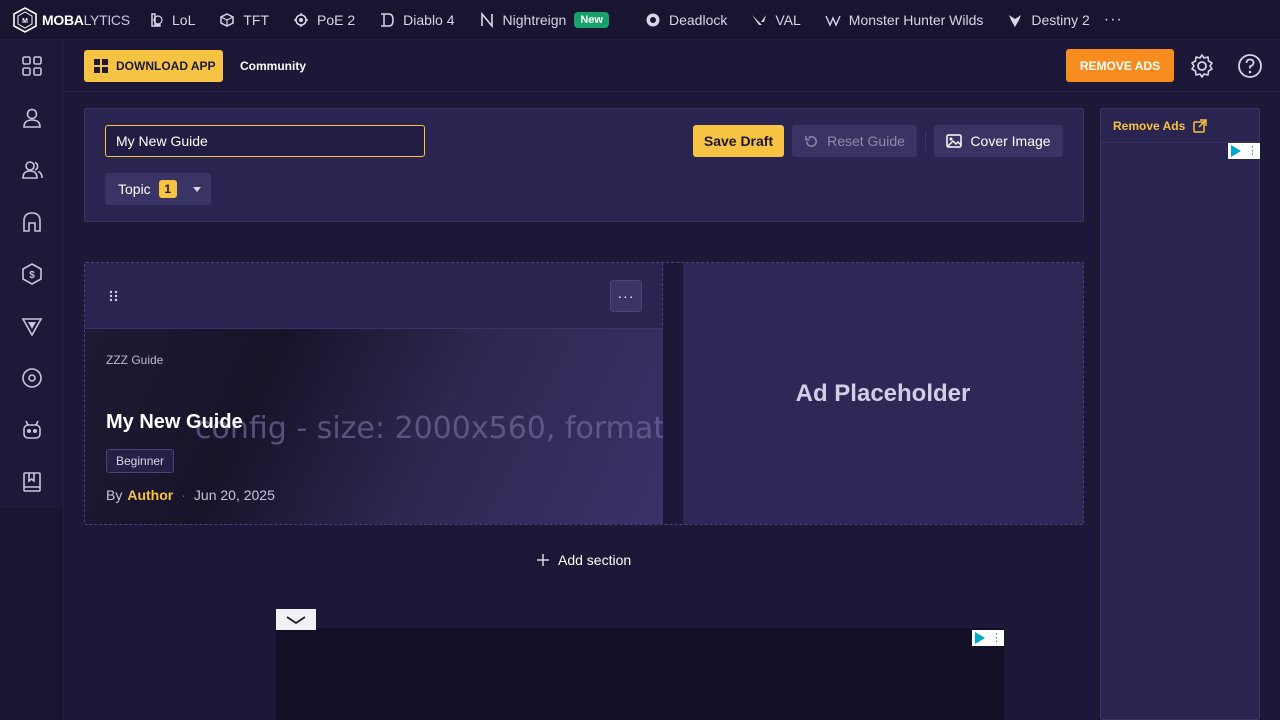 This screenshot has width=1280, height=720. I want to click on guide-title-input, so click(265, 141).